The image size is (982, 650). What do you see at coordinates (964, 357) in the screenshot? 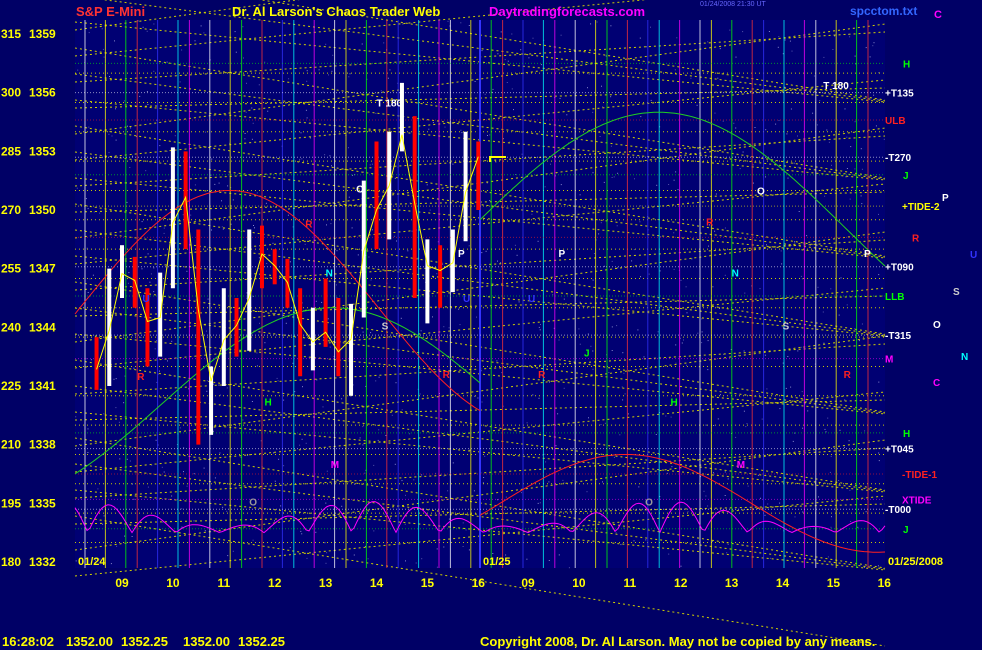
I see `outside-marker: N` at bounding box center [964, 357].